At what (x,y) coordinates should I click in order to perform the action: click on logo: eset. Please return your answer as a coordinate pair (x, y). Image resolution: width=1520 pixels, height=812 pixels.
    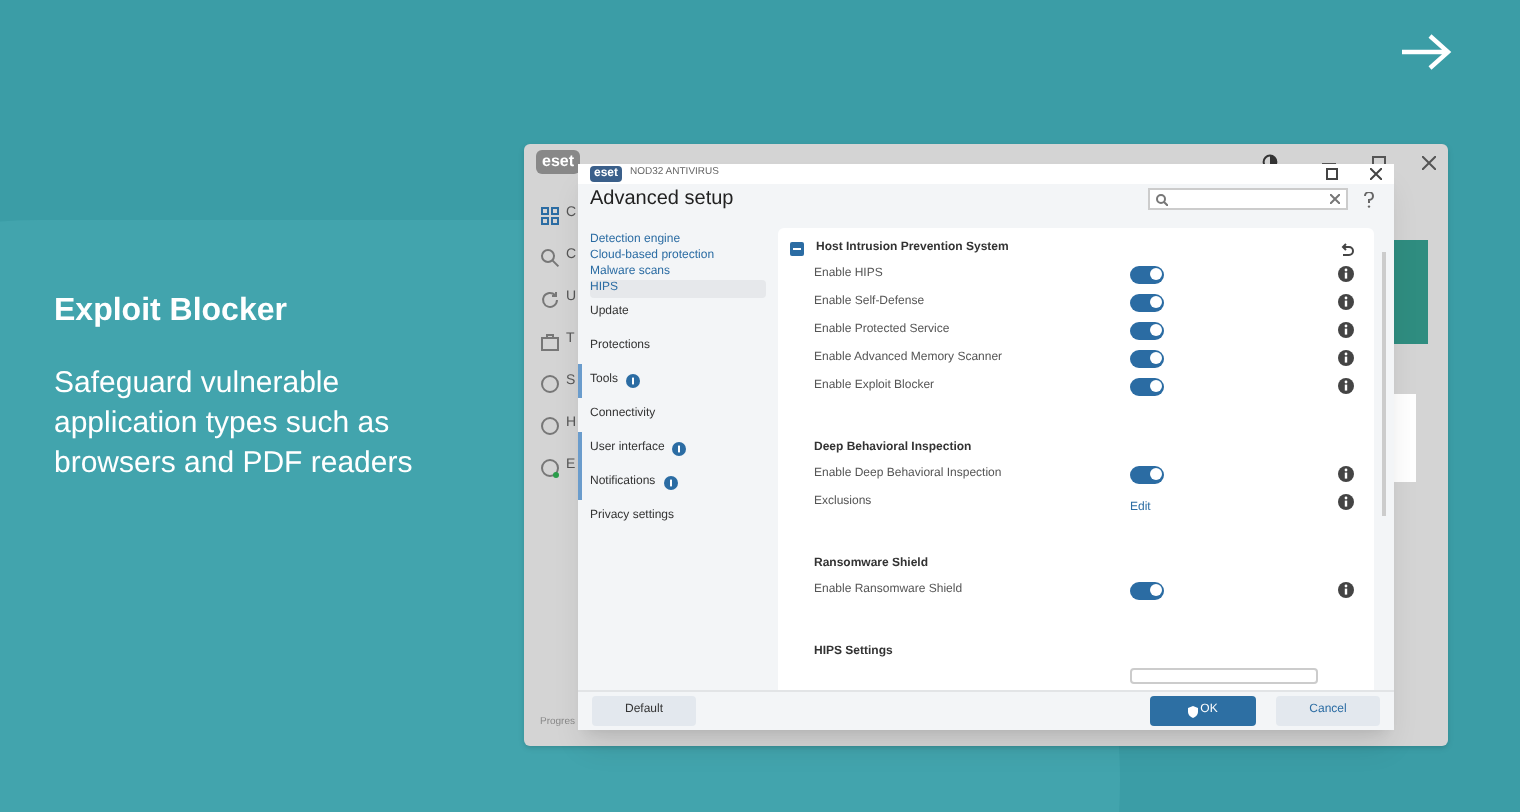
    Looking at the image, I should click on (558, 162).